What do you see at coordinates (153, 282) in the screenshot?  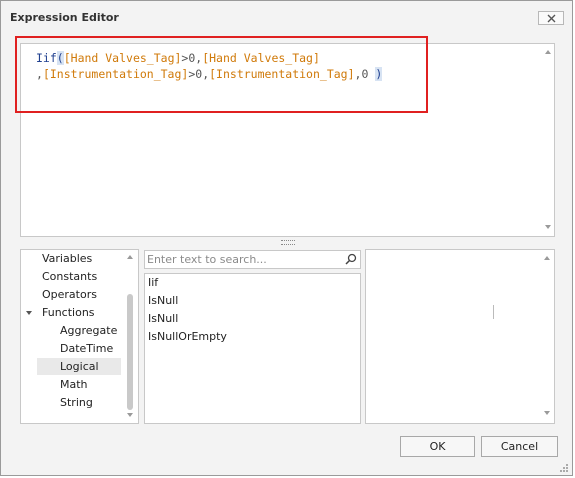 I see `list-item: Iif` at bounding box center [153, 282].